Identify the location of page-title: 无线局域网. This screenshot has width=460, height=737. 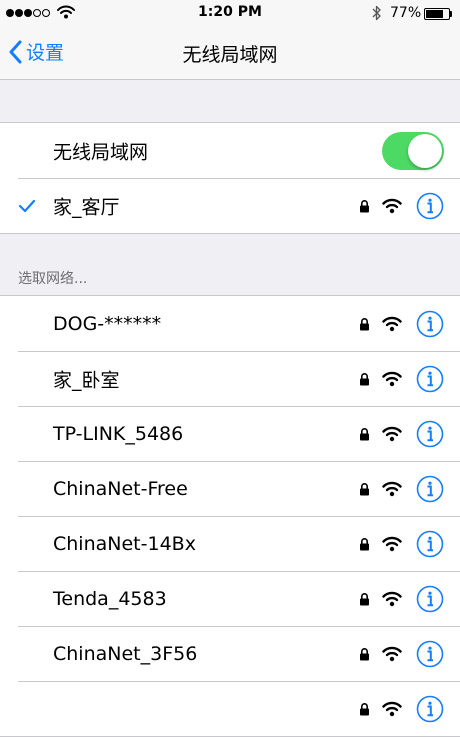
(230, 55).